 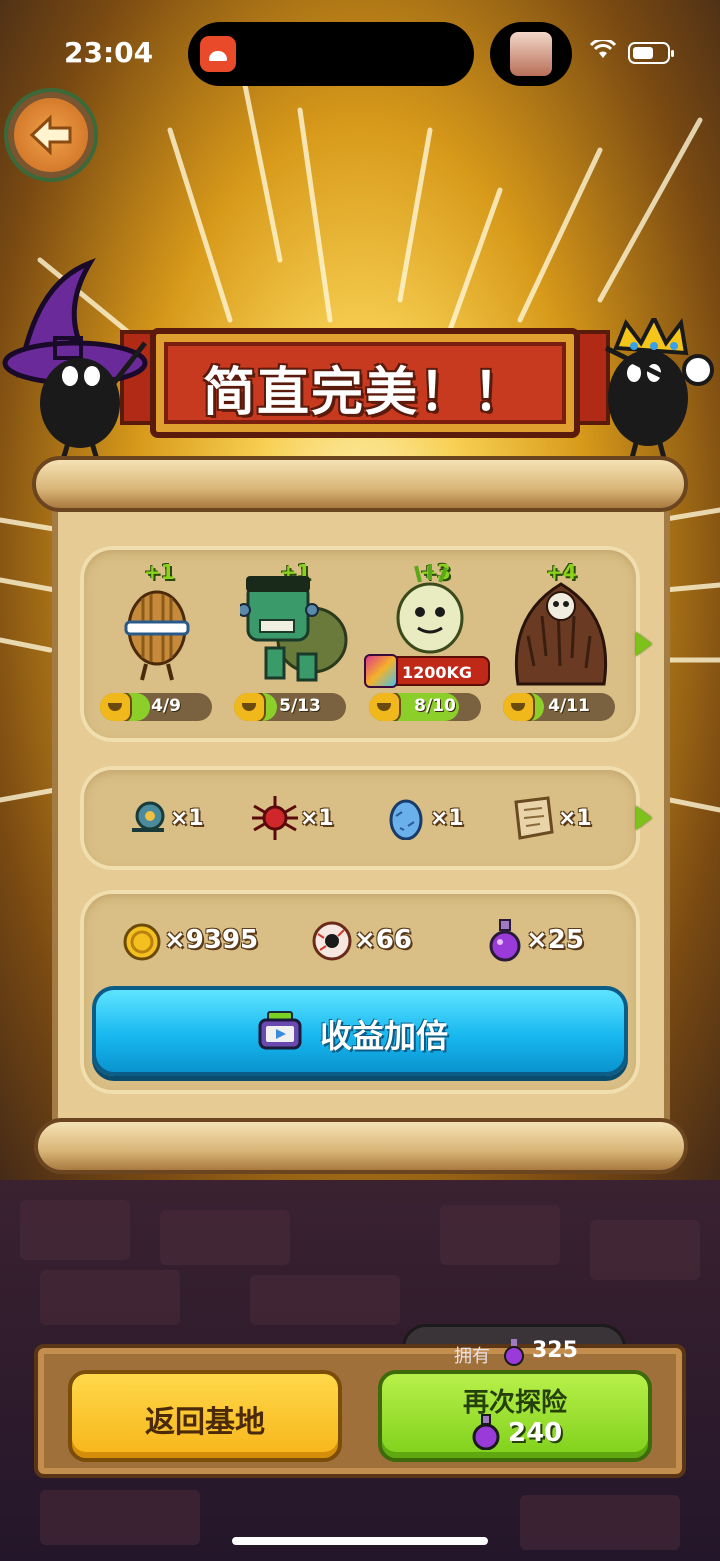 What do you see at coordinates (561, 631) in the screenshot?
I see `hairy-skull-monster-icon` at bounding box center [561, 631].